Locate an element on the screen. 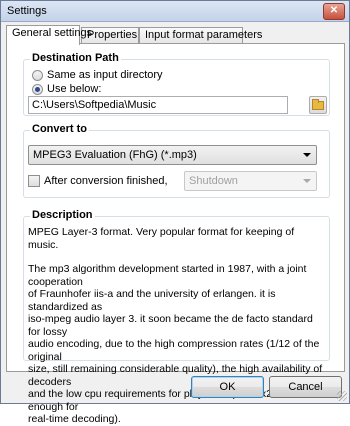 Image resolution: width=350 pixels, height=426 pixels. description-line: real-time decoding). is located at coordinates (74, 419).